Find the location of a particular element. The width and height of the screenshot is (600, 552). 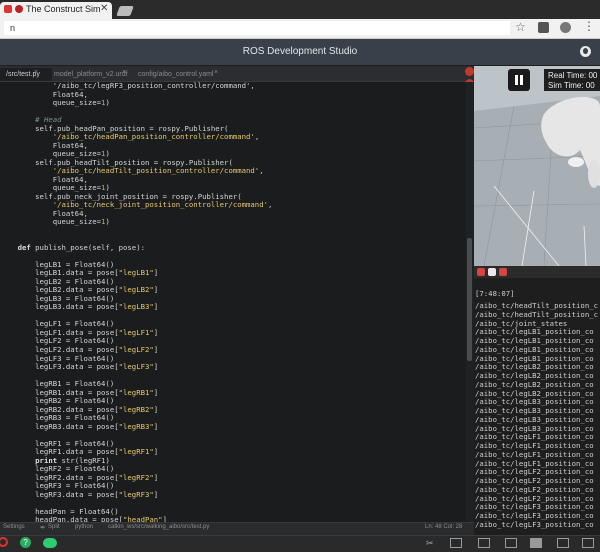

favicon-icon is located at coordinates (8, 9).